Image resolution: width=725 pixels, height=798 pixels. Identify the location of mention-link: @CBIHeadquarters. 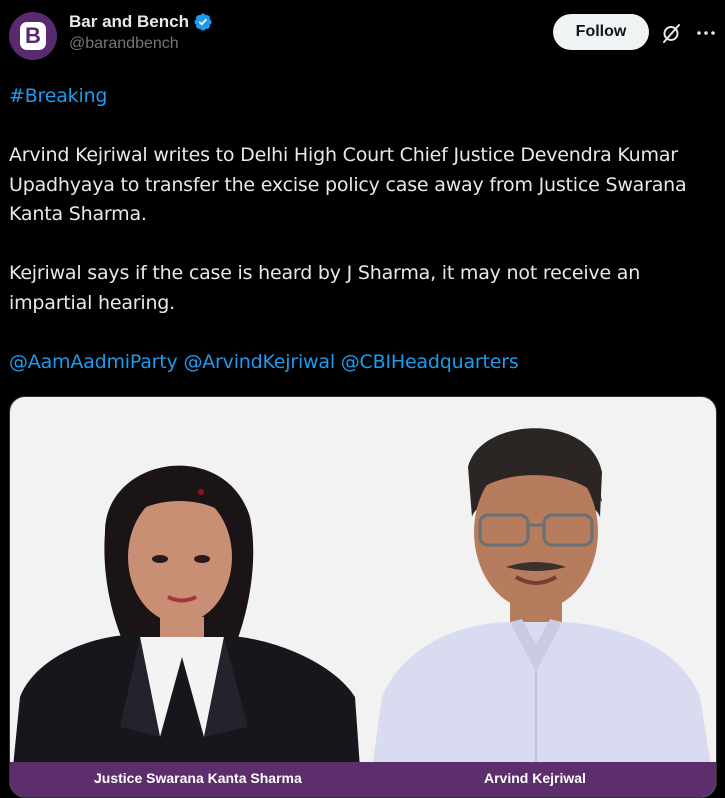
(430, 362).